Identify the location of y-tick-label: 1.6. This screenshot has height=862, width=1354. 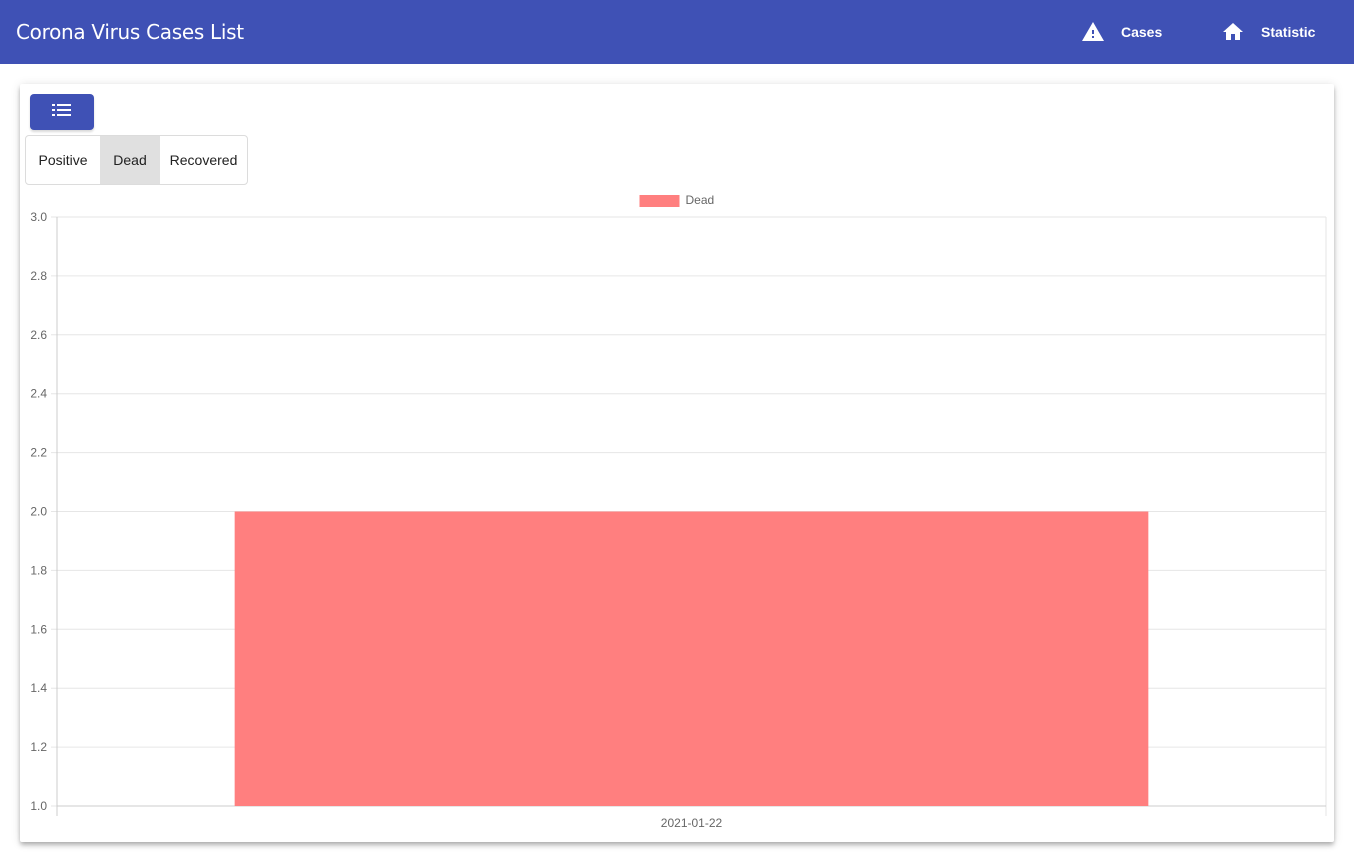
(38, 629).